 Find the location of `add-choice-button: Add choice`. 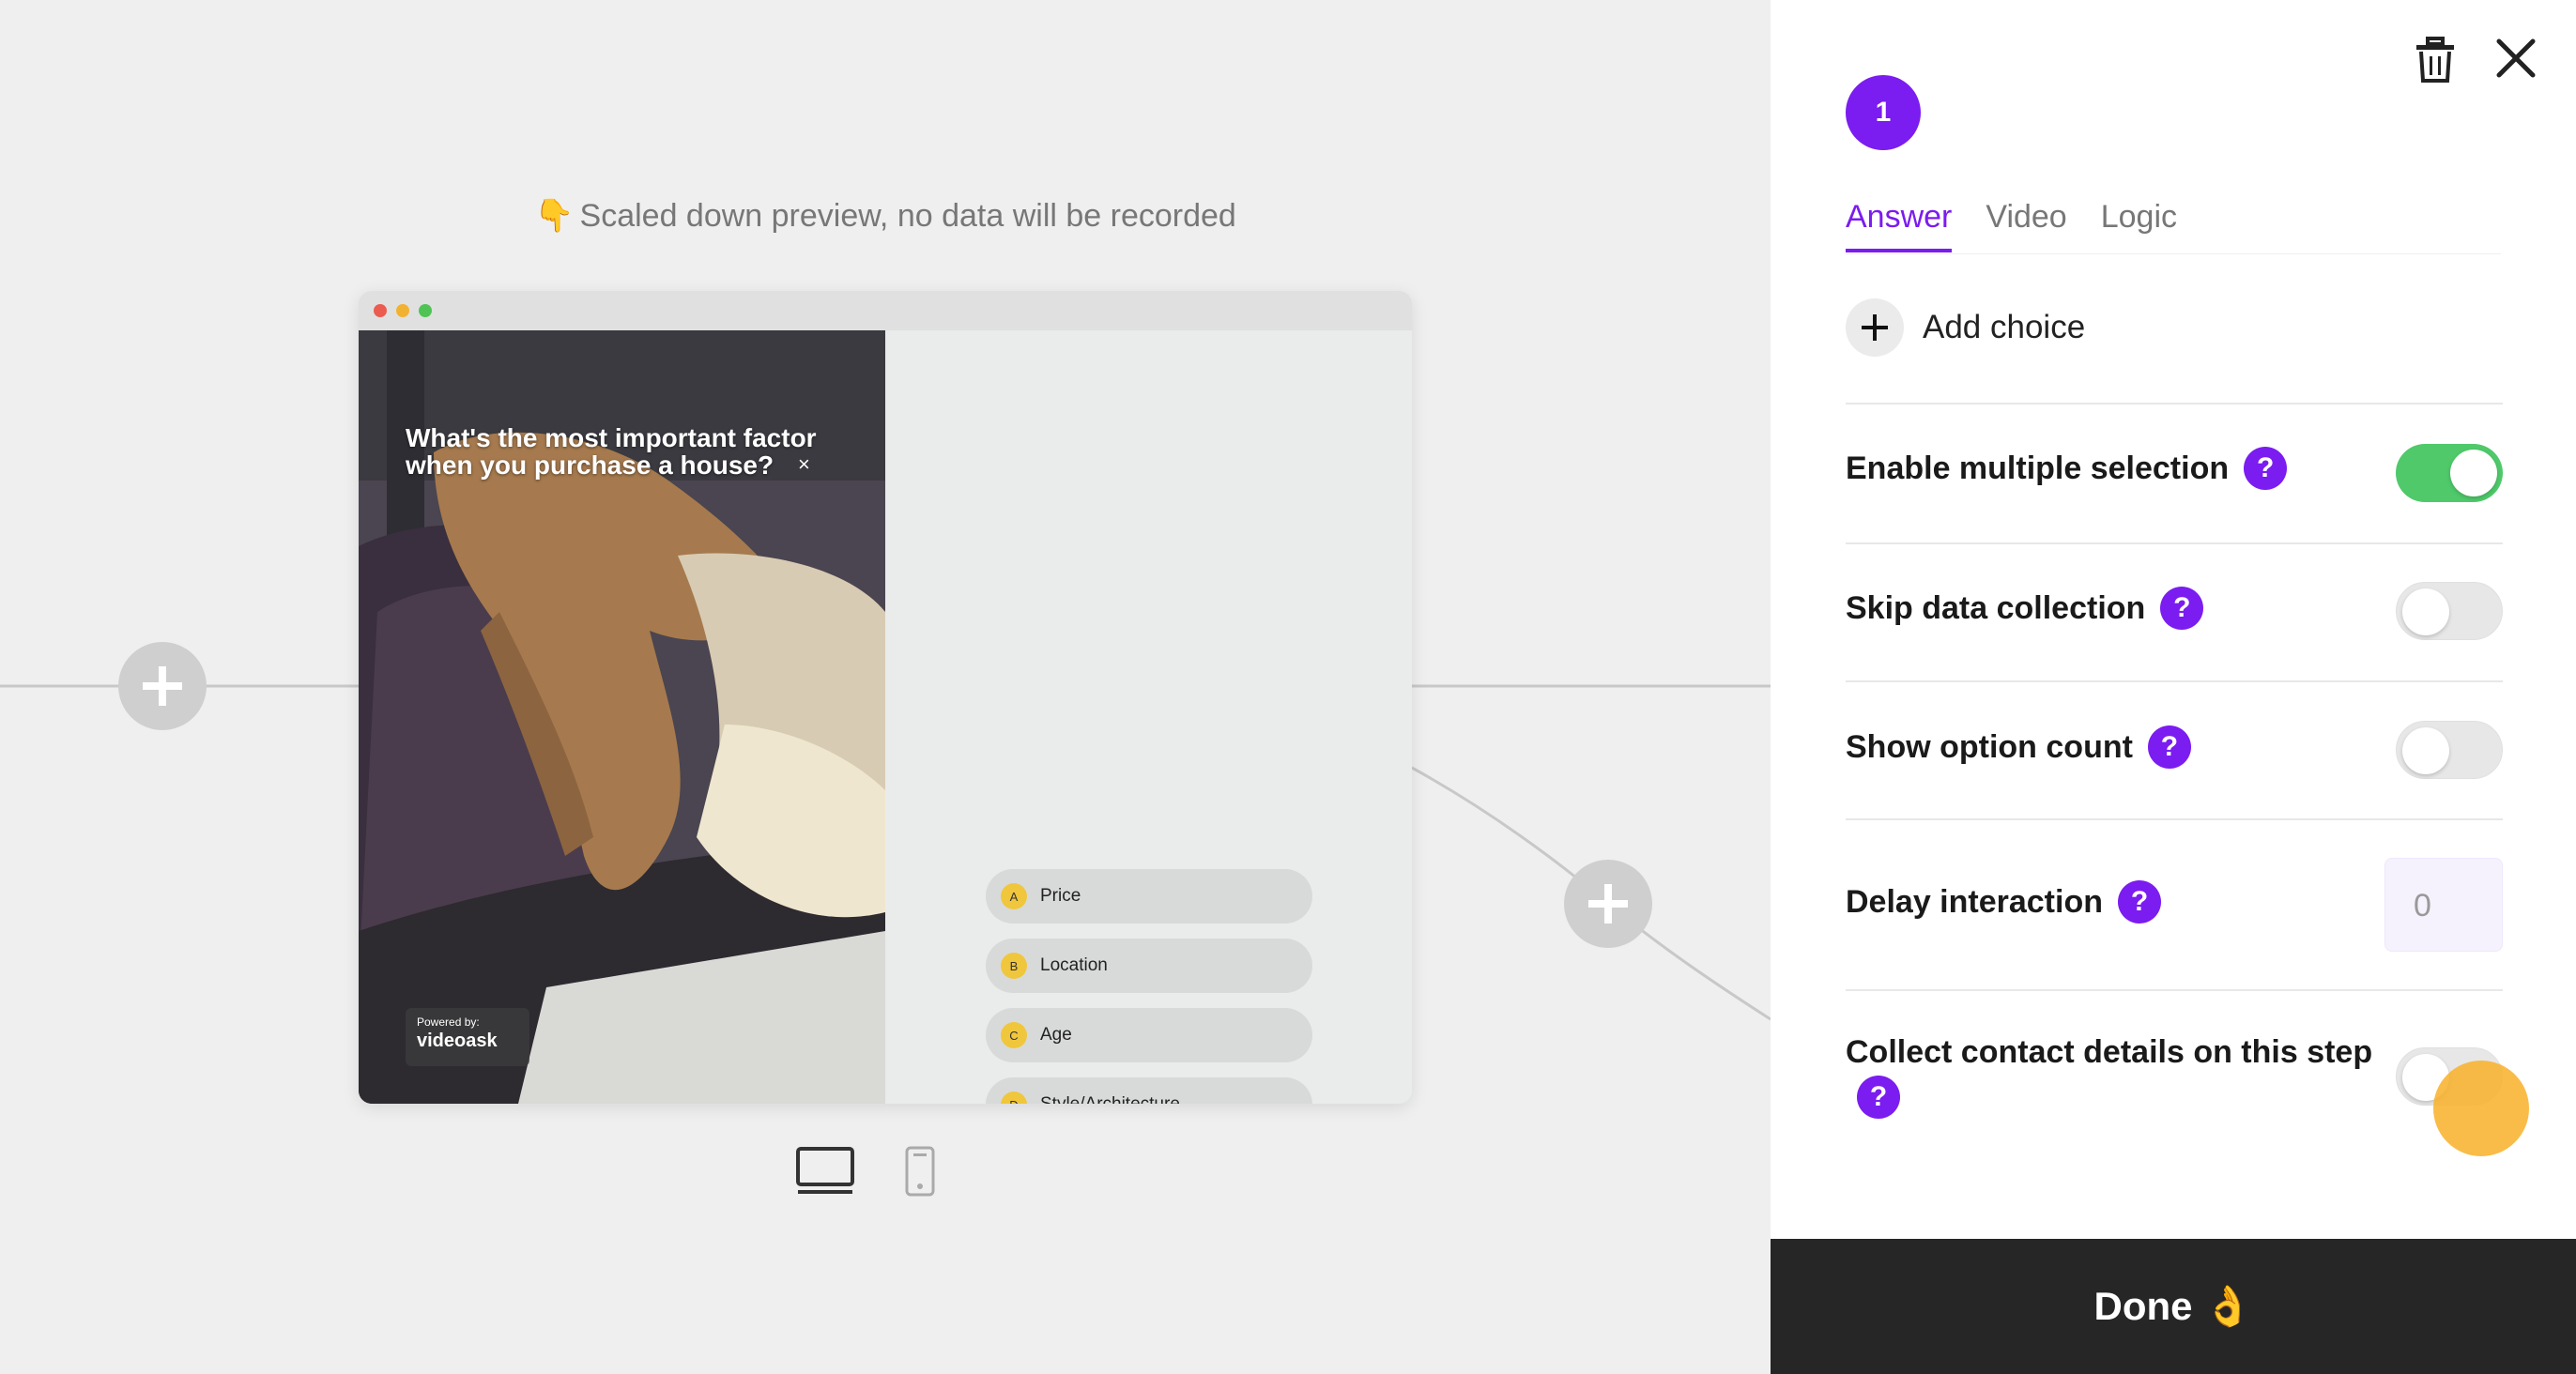

add-choice-button: Add choice is located at coordinates (1966, 327).